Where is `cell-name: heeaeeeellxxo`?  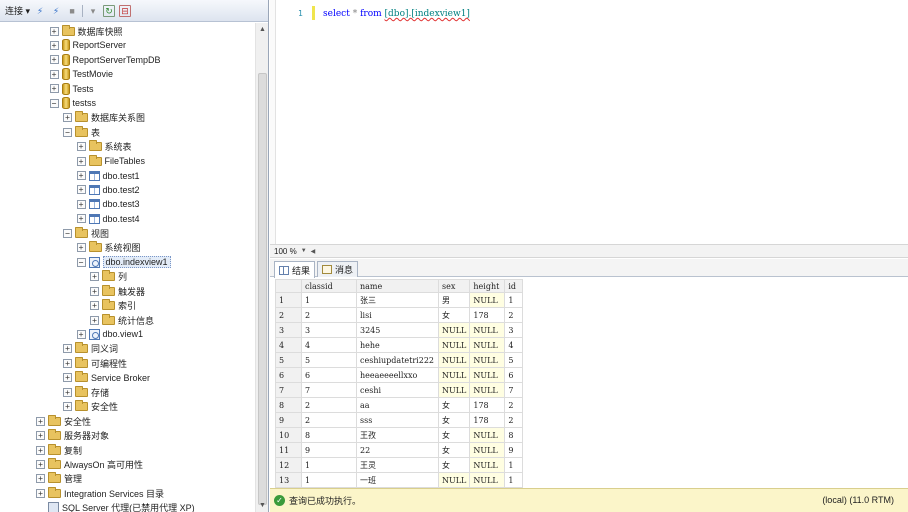
cell-name: heeaeeeellxxo is located at coordinates (397, 375).